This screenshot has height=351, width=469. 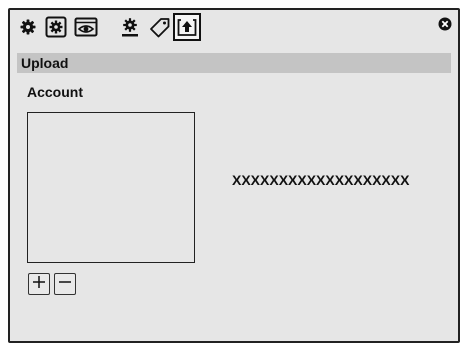 I want to click on account-tab, so click(x=130, y=27).